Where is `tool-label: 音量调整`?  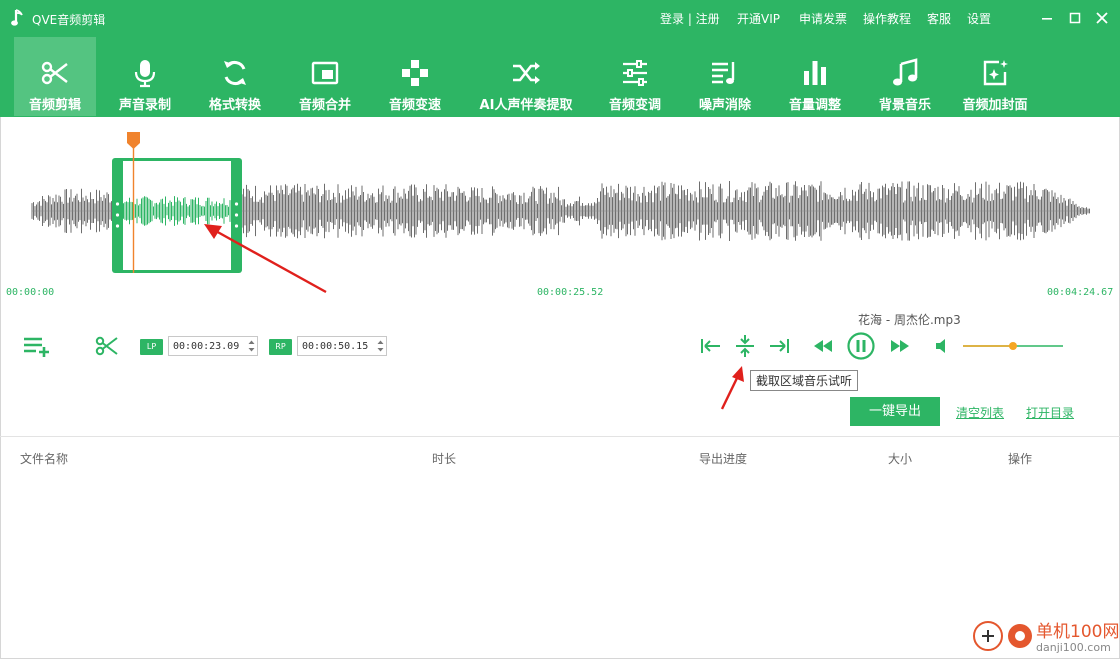 tool-label: 音量调整 is located at coordinates (814, 105).